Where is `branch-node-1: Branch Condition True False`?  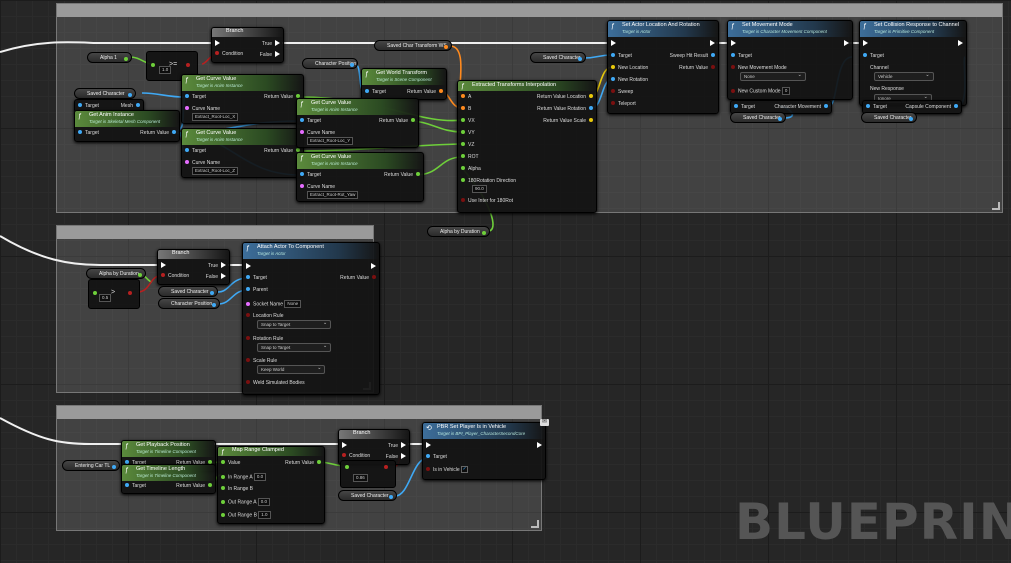
branch-node-1: Branch Condition True False is located at coordinates (247, 45).